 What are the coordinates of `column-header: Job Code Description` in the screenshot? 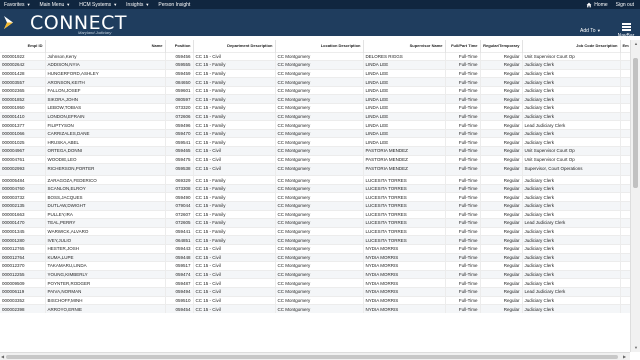 It's located at (571, 46).